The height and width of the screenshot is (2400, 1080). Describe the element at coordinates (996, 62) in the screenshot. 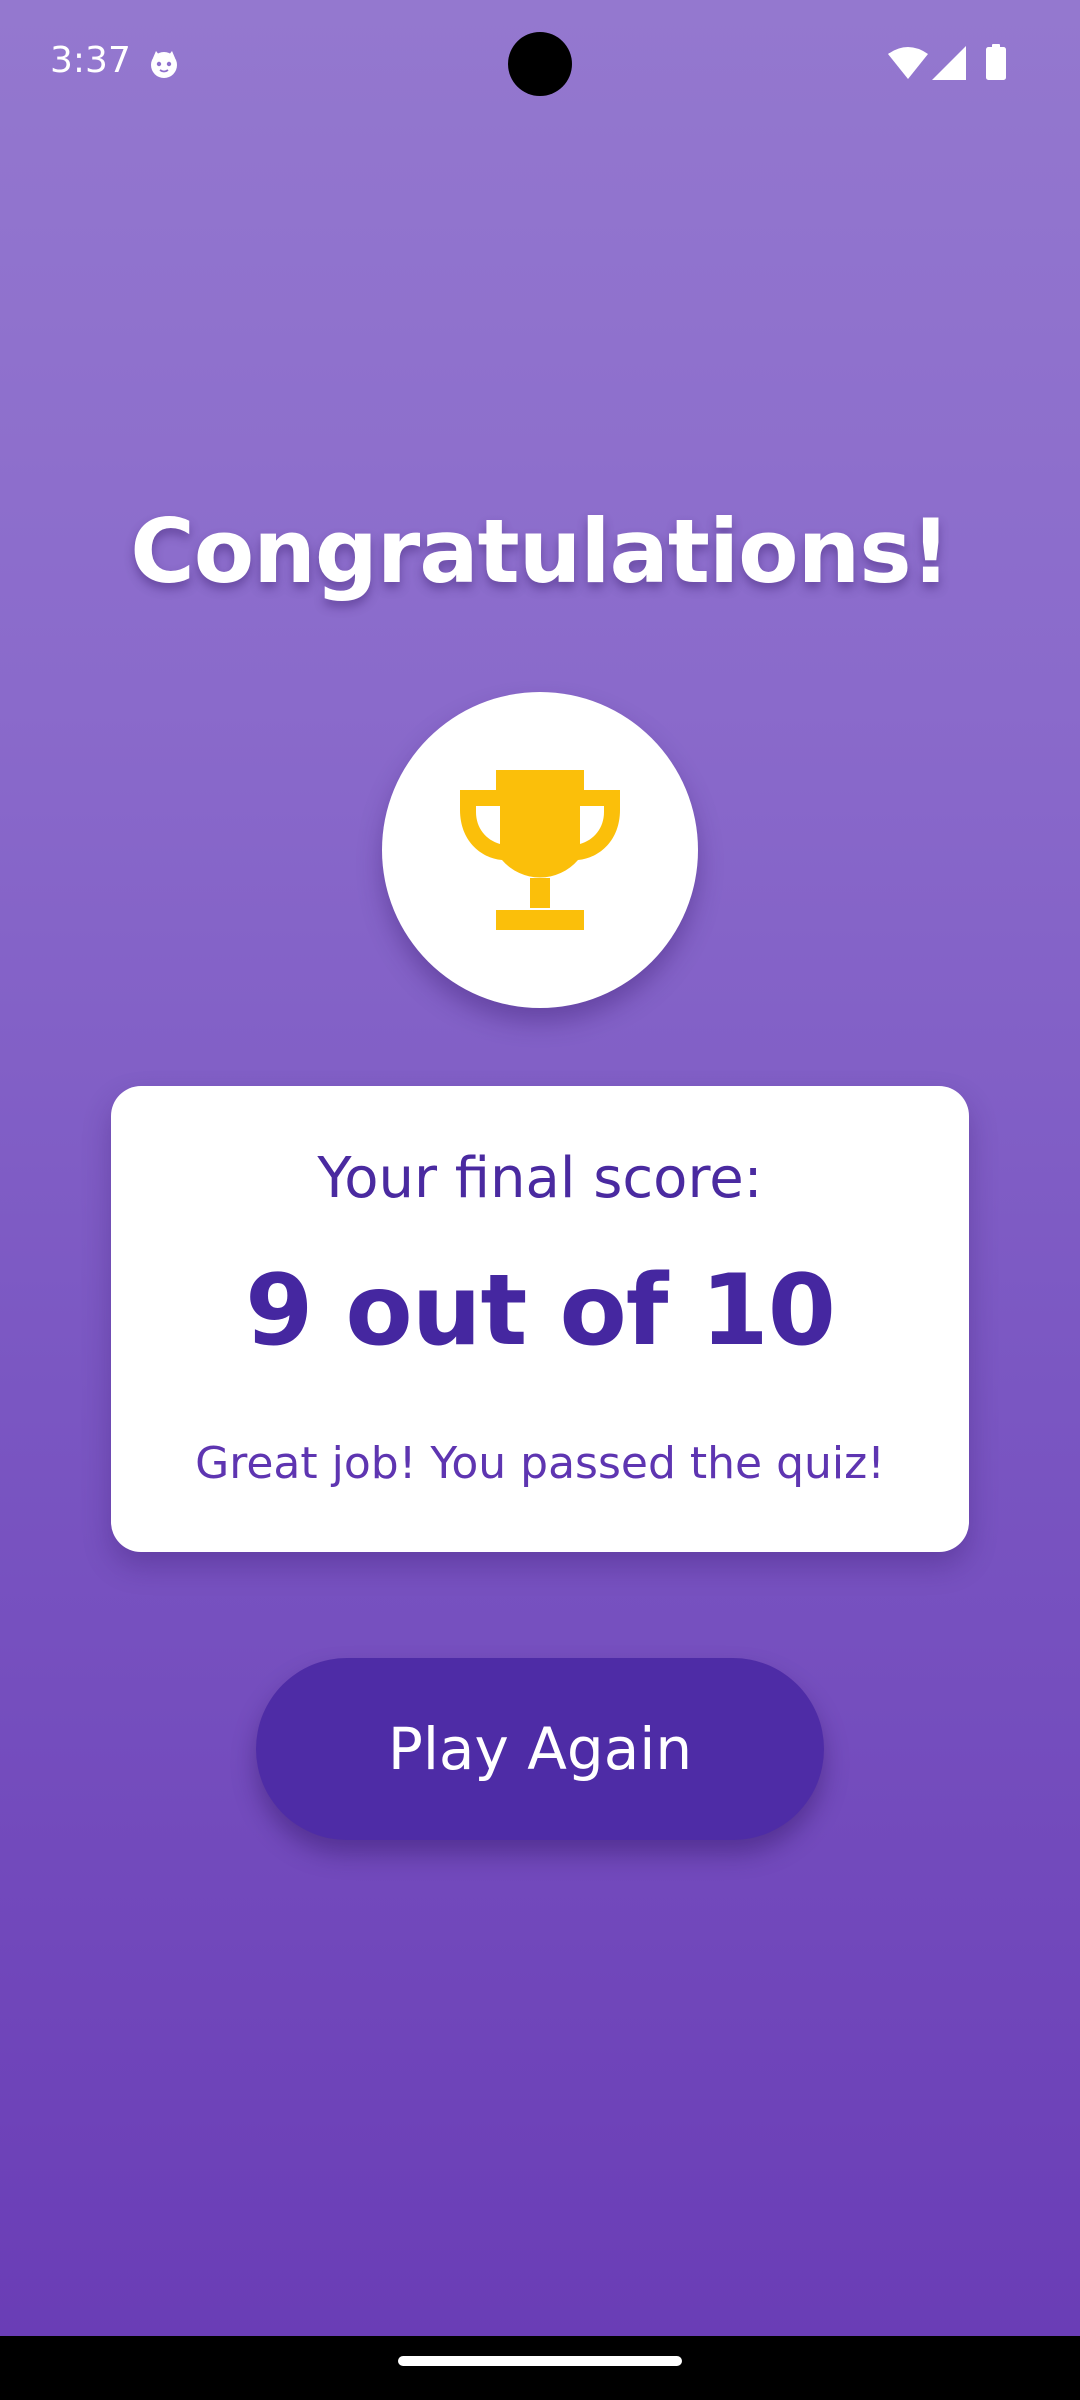

I see `battery-icon` at that location.